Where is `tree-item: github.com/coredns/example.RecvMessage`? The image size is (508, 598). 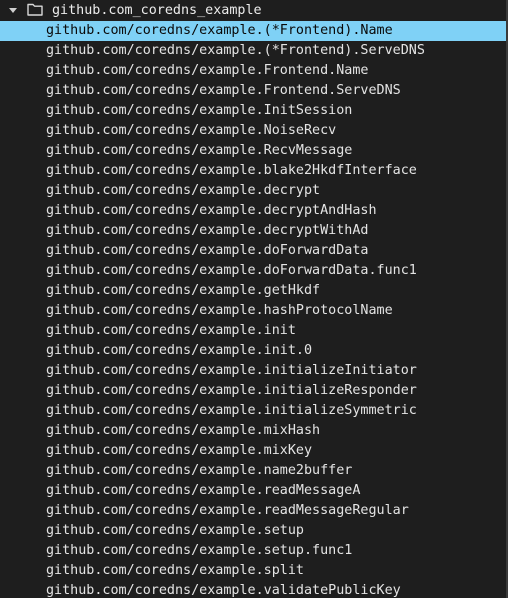 tree-item: github.com/coredns/example.RecvMessage is located at coordinates (253, 151).